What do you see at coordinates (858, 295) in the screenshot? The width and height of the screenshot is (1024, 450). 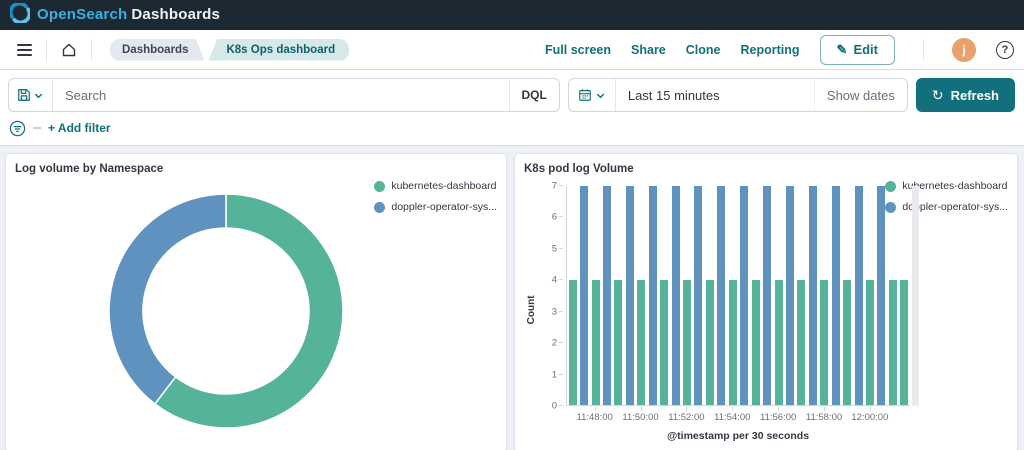 I see `bar-11:59:30` at bounding box center [858, 295].